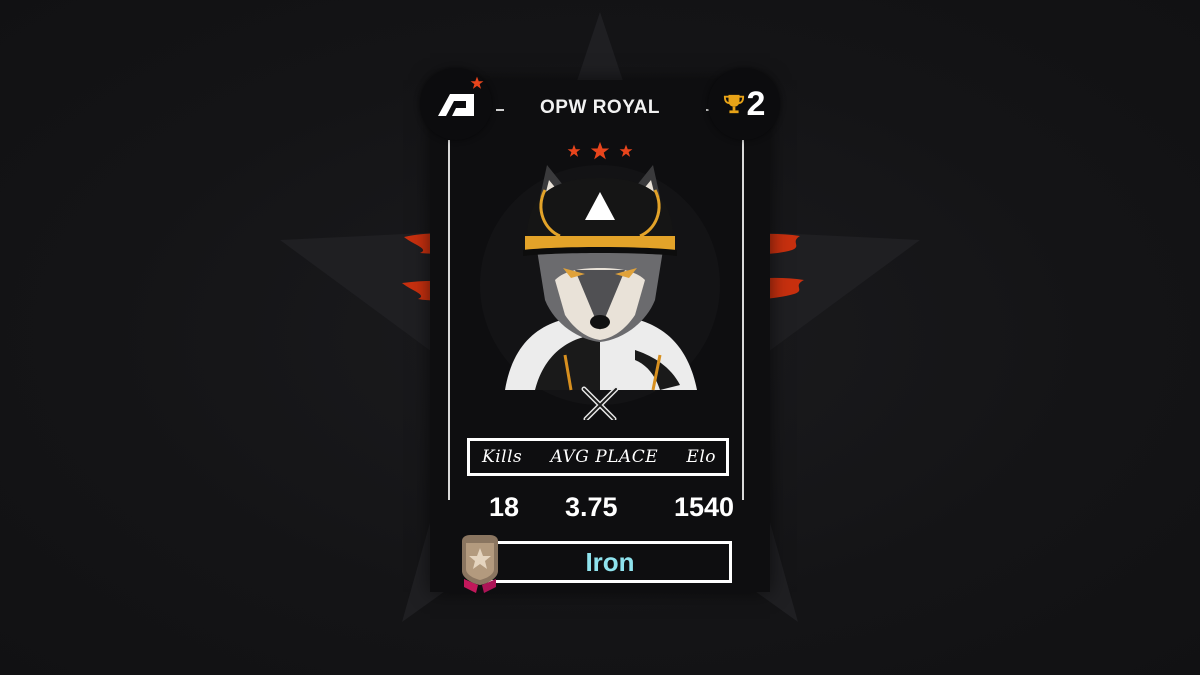 This screenshot has height=675, width=1200. I want to click on crossed-swords-icon, so click(600, 405).